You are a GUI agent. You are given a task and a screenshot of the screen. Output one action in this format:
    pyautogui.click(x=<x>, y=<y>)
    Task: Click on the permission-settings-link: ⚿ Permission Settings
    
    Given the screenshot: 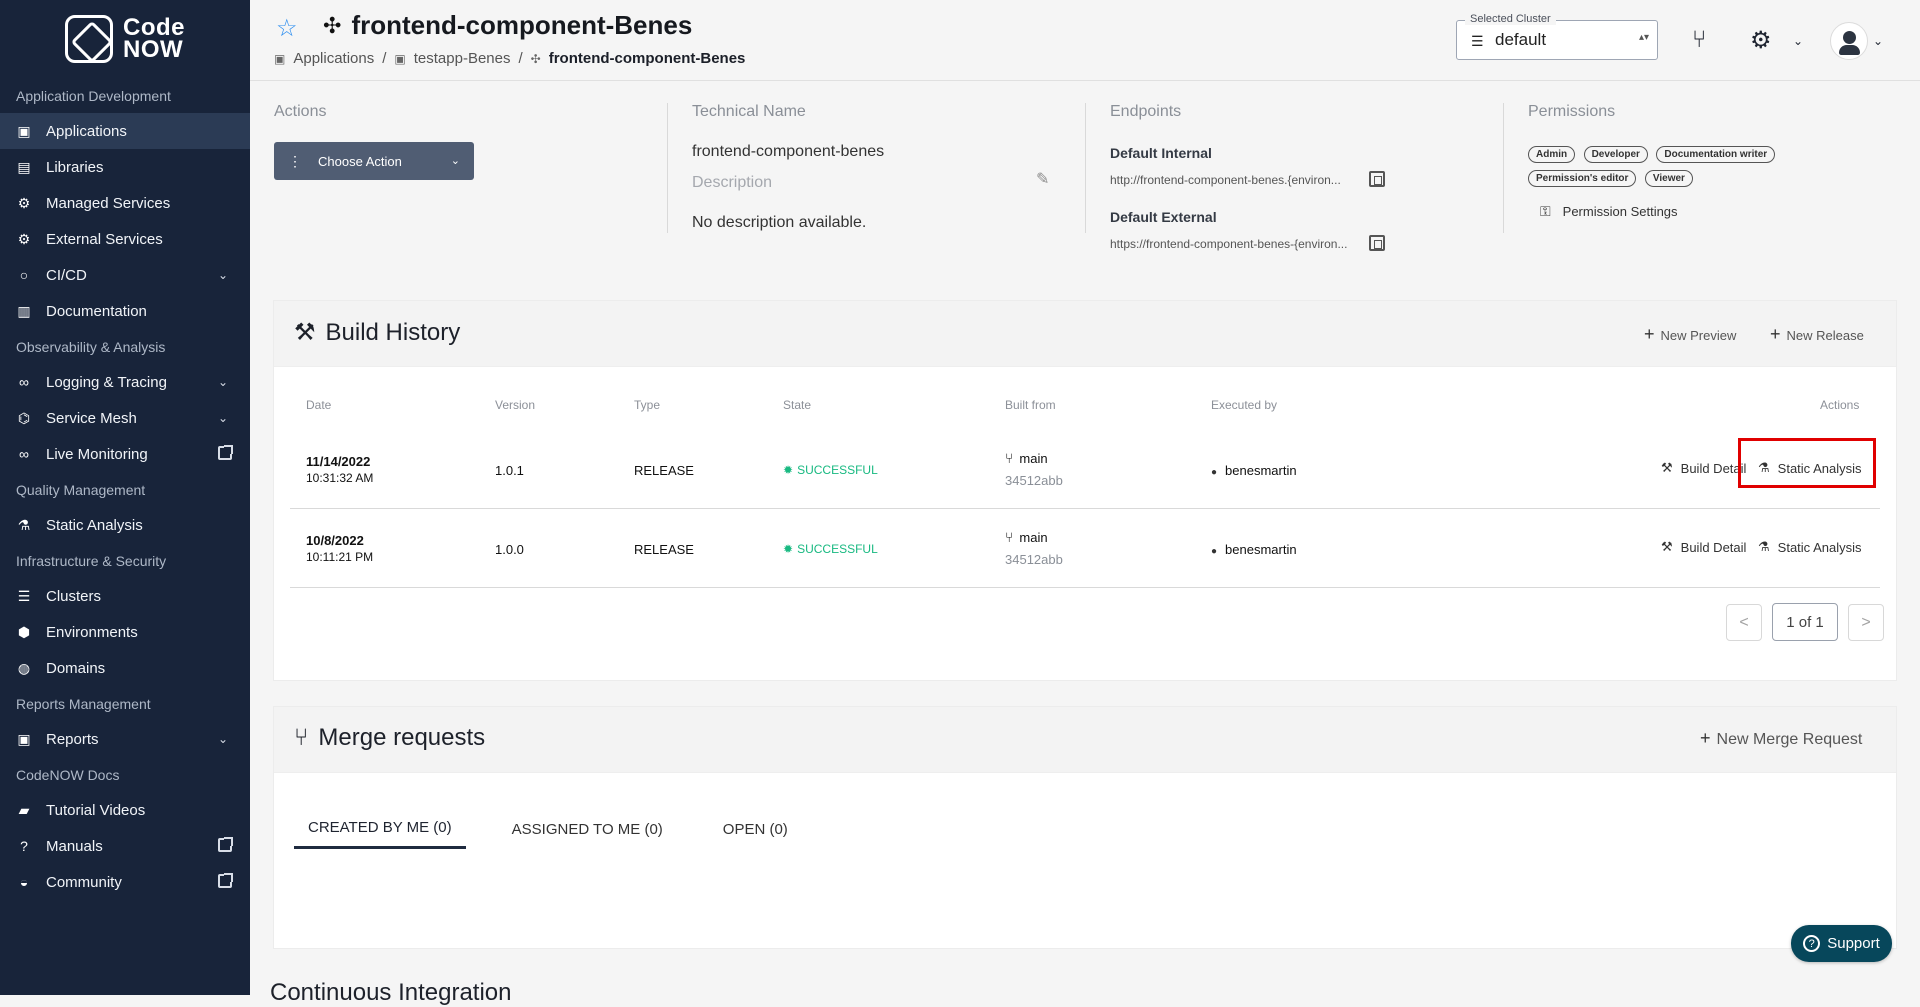 What is the action you would take?
    pyautogui.click(x=1609, y=211)
    